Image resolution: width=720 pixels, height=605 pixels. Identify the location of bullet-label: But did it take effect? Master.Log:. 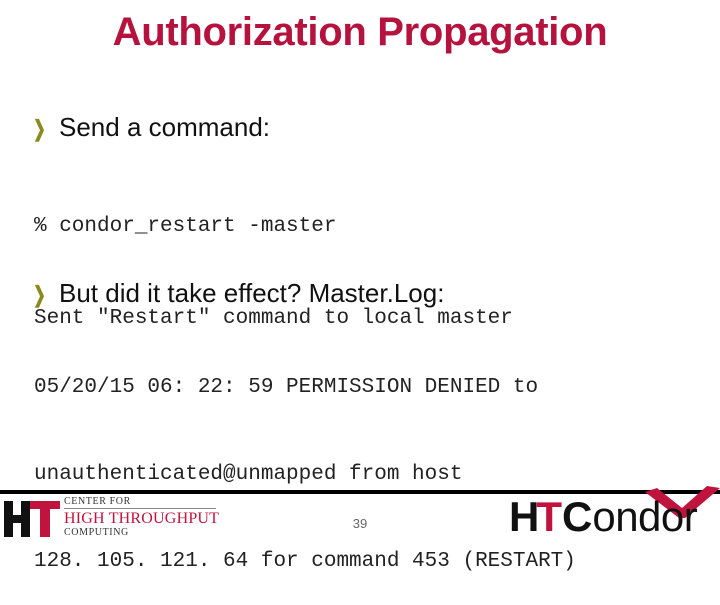
(252, 293).